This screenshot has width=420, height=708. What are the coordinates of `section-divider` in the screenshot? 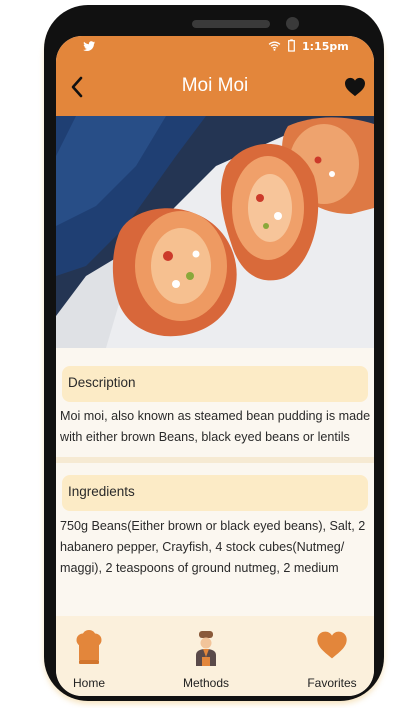 It's located at (215, 460).